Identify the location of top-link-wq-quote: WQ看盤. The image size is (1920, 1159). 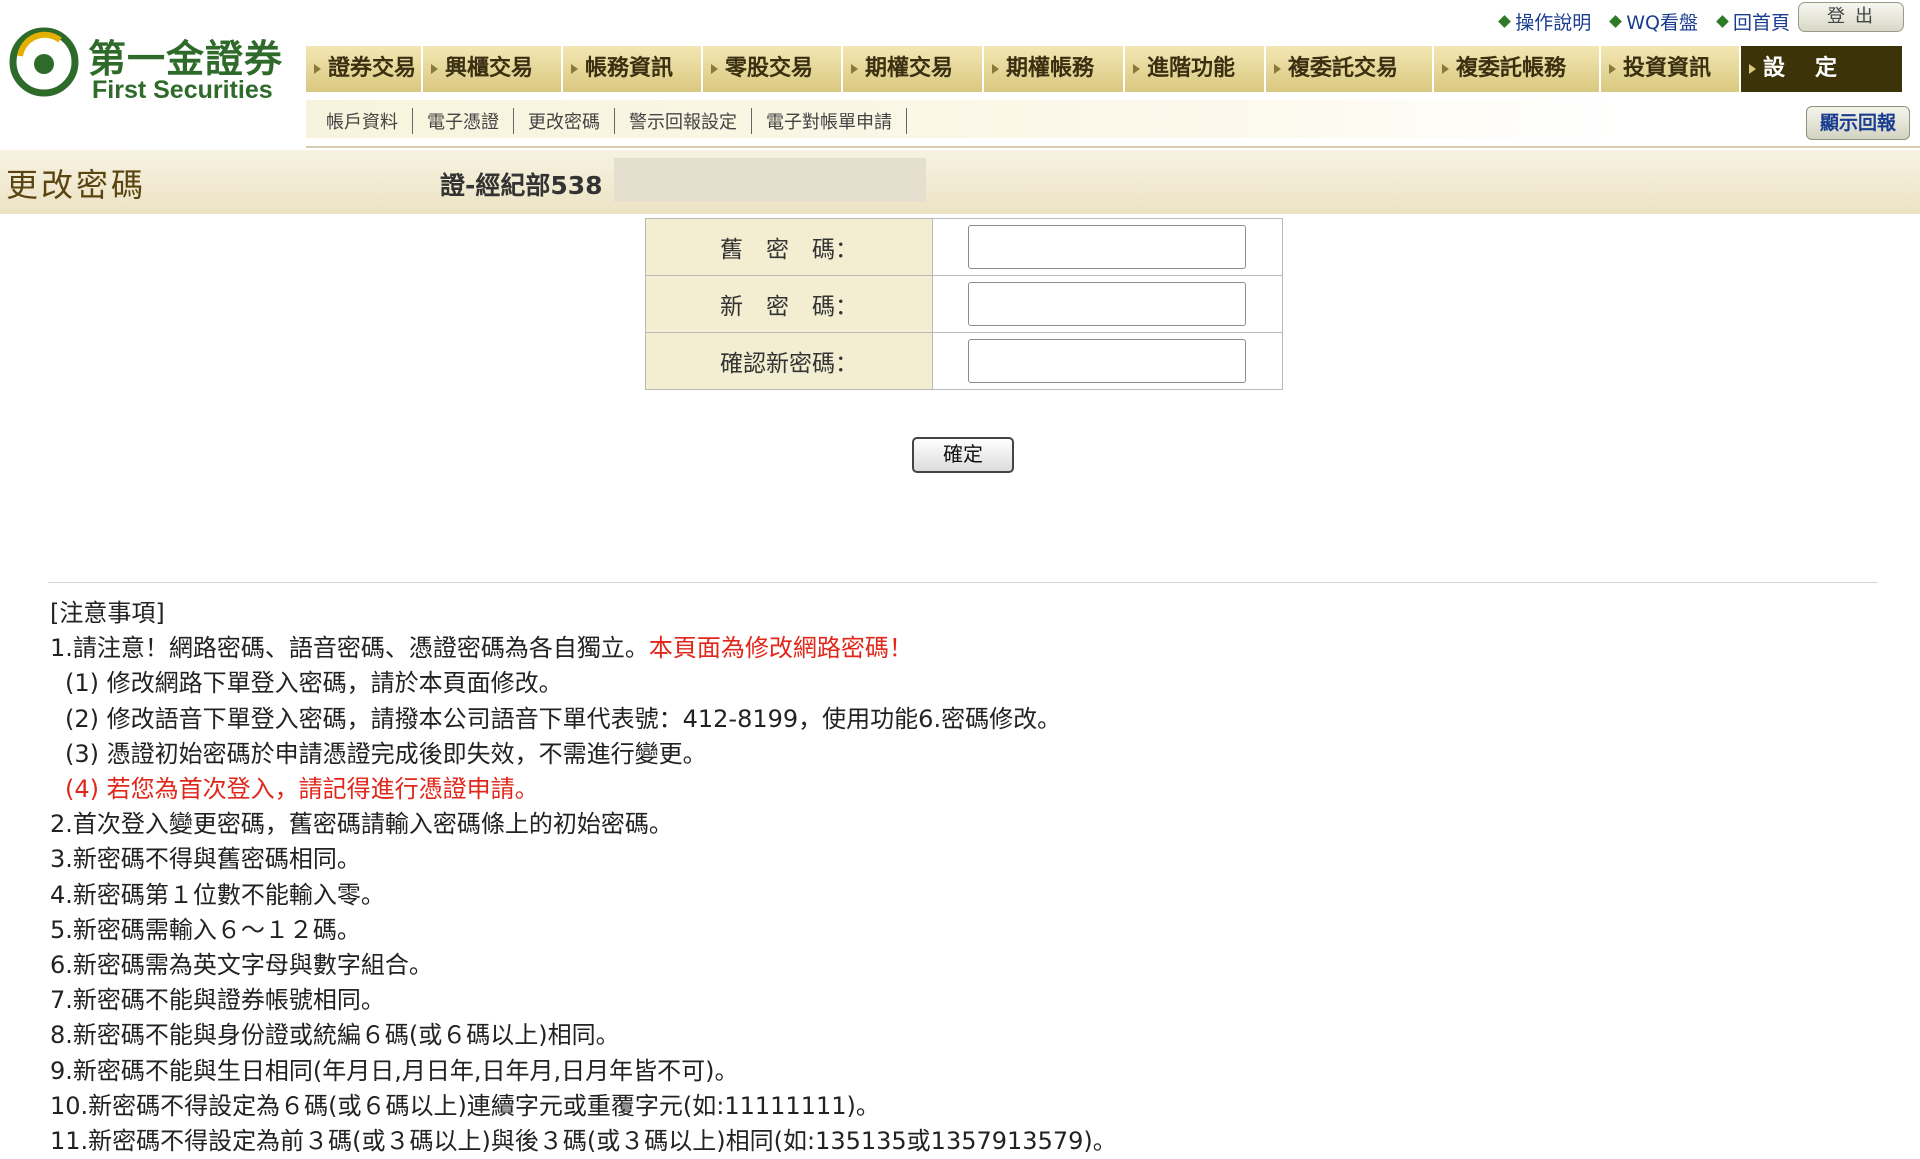
(1653, 21).